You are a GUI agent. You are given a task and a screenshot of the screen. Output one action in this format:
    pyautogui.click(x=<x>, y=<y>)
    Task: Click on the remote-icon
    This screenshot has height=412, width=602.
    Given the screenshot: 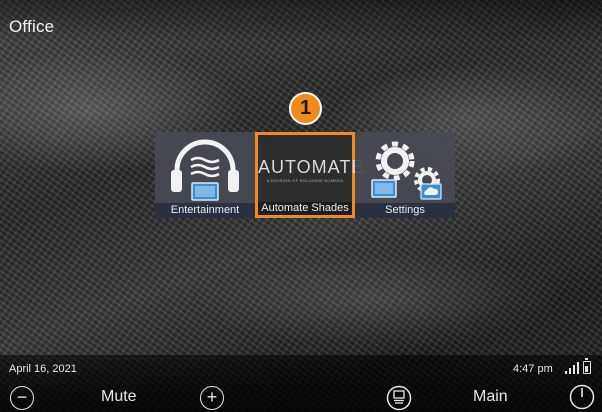 What is the action you would take?
    pyautogui.click(x=399, y=398)
    